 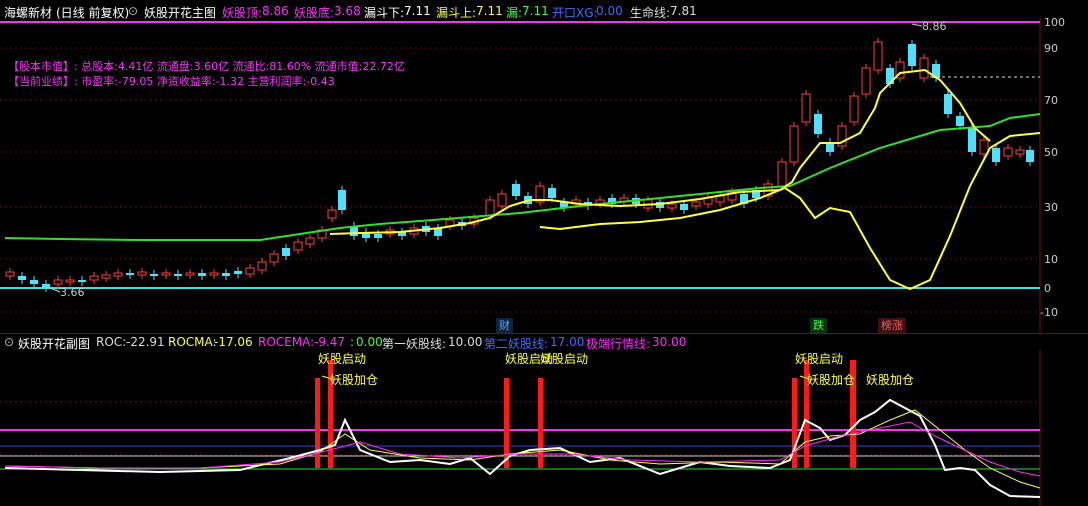 I want to click on y-axis-label: 70, so click(x=1051, y=100).